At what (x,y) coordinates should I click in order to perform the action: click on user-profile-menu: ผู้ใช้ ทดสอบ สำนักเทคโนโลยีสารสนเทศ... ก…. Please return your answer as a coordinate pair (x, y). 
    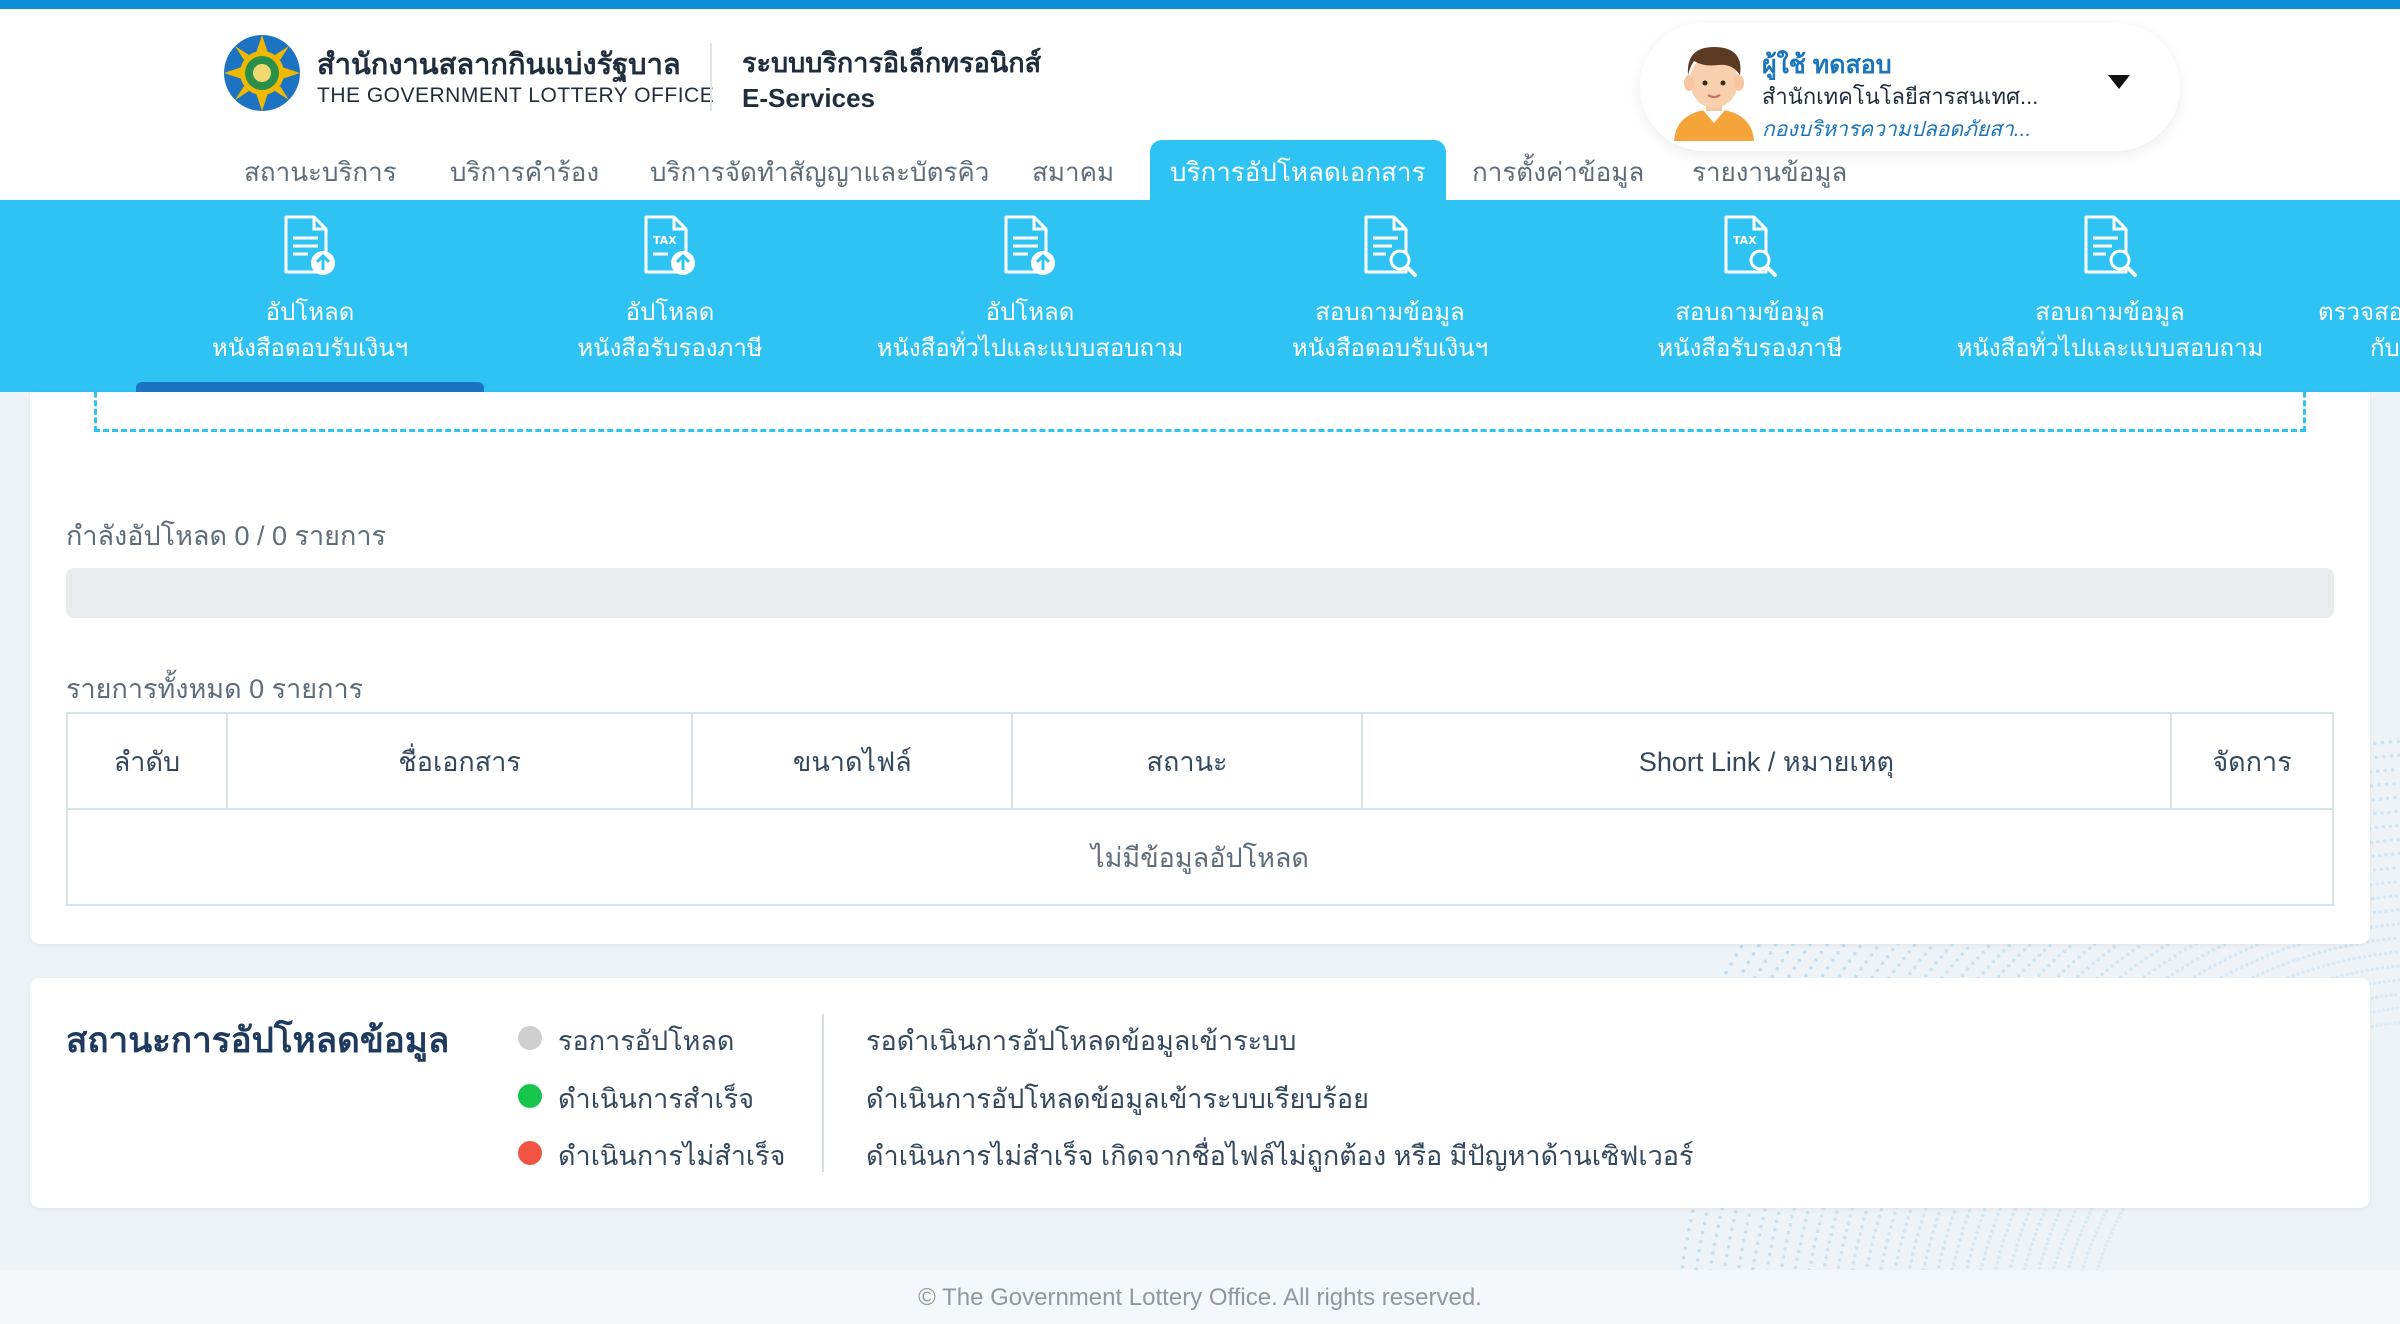
    Looking at the image, I should click on (1910, 87).